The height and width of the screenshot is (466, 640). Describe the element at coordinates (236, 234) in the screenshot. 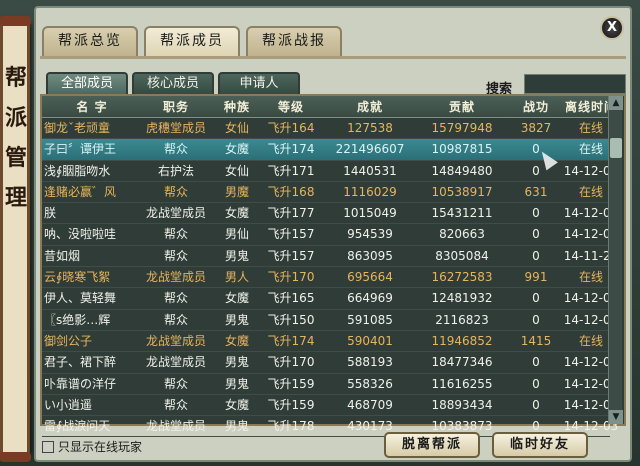

I see `member-race: 男仙` at that location.